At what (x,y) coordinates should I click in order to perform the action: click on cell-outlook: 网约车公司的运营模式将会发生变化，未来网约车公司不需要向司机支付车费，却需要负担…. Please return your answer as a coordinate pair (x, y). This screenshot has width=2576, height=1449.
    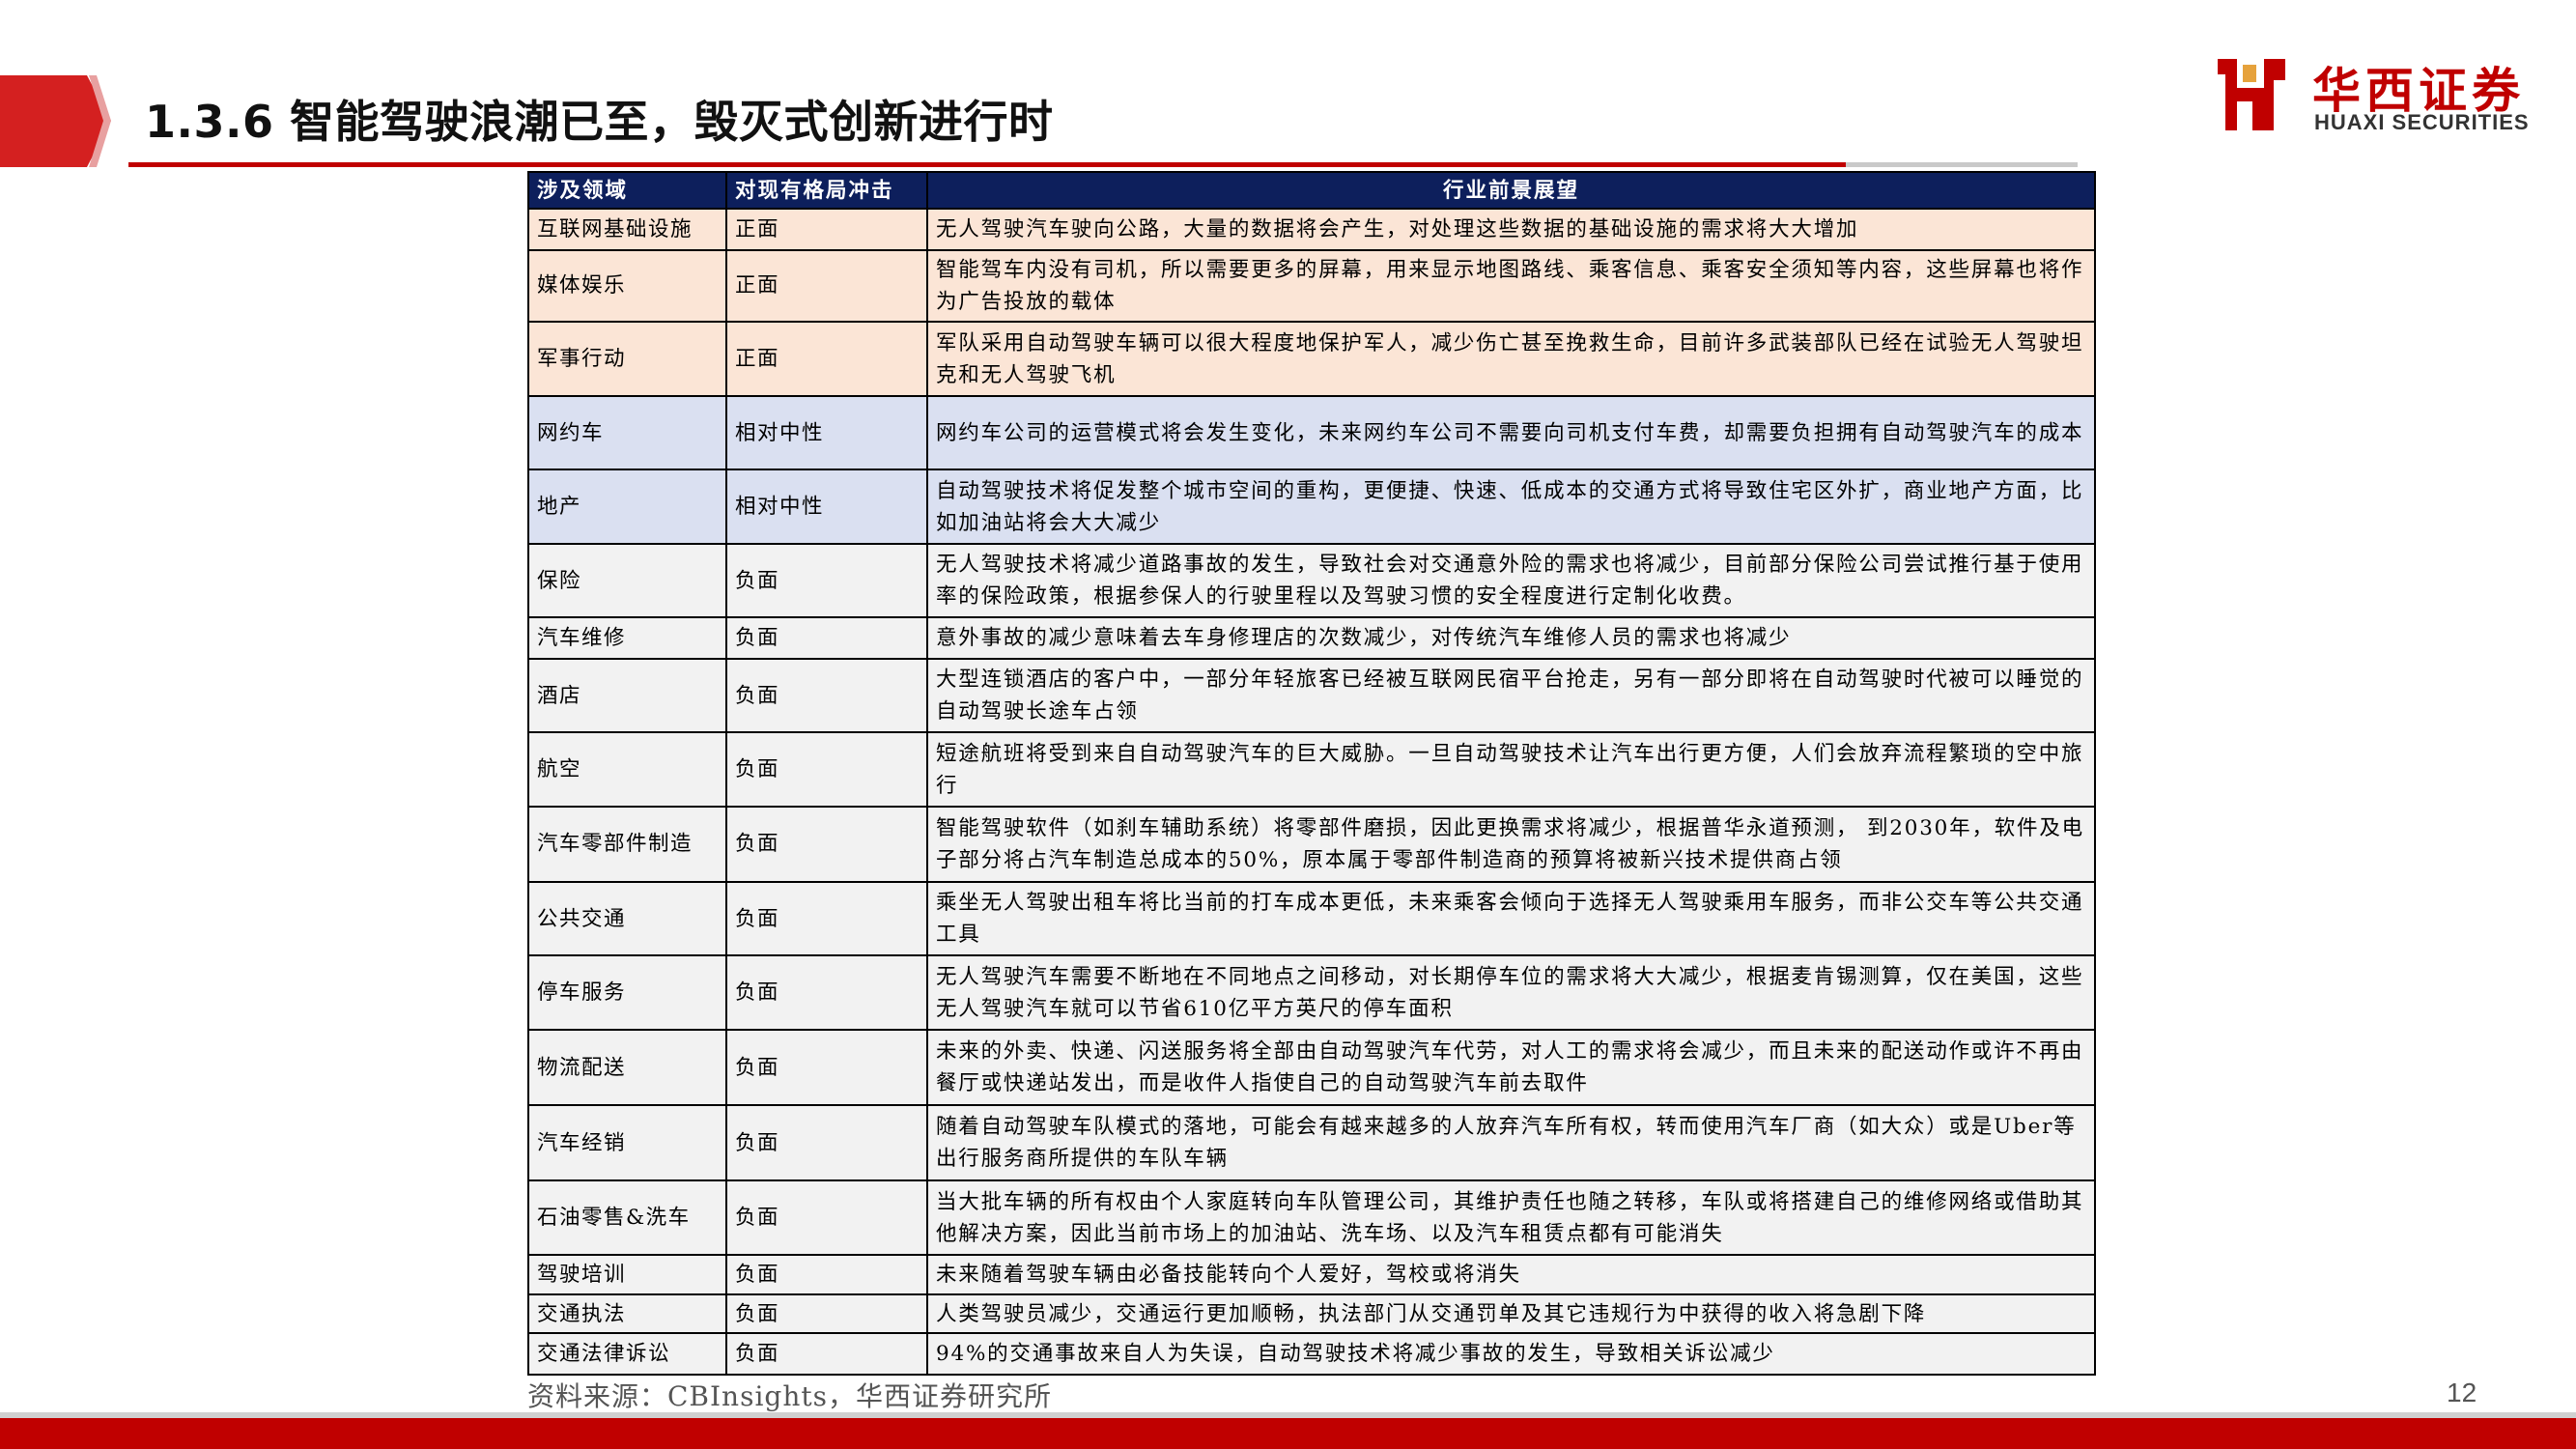
    Looking at the image, I should click on (1511, 432).